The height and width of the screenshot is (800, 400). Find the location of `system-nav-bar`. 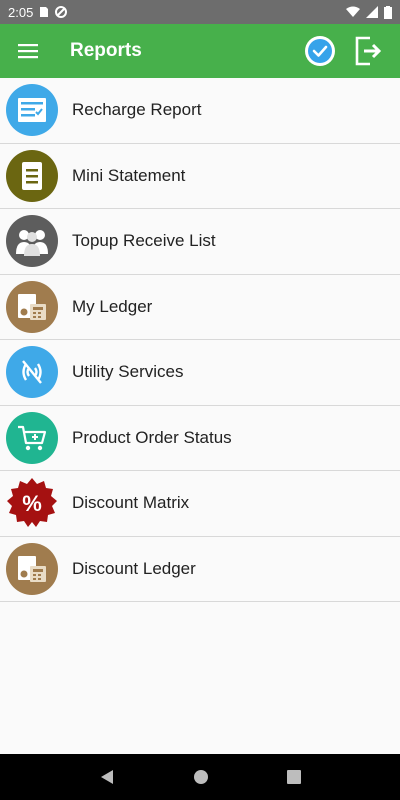

system-nav-bar is located at coordinates (200, 777).